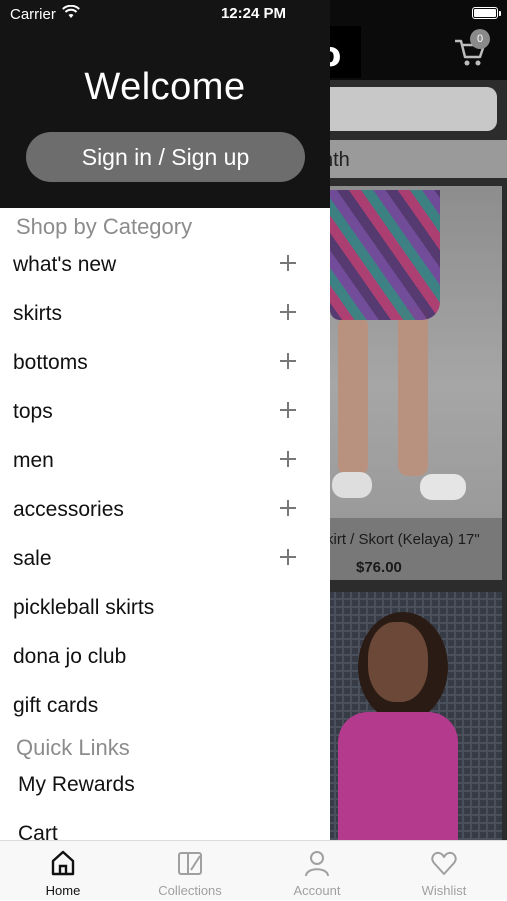 The image size is (507, 901). I want to click on tab-wishlist: Wishlist, so click(444, 871).